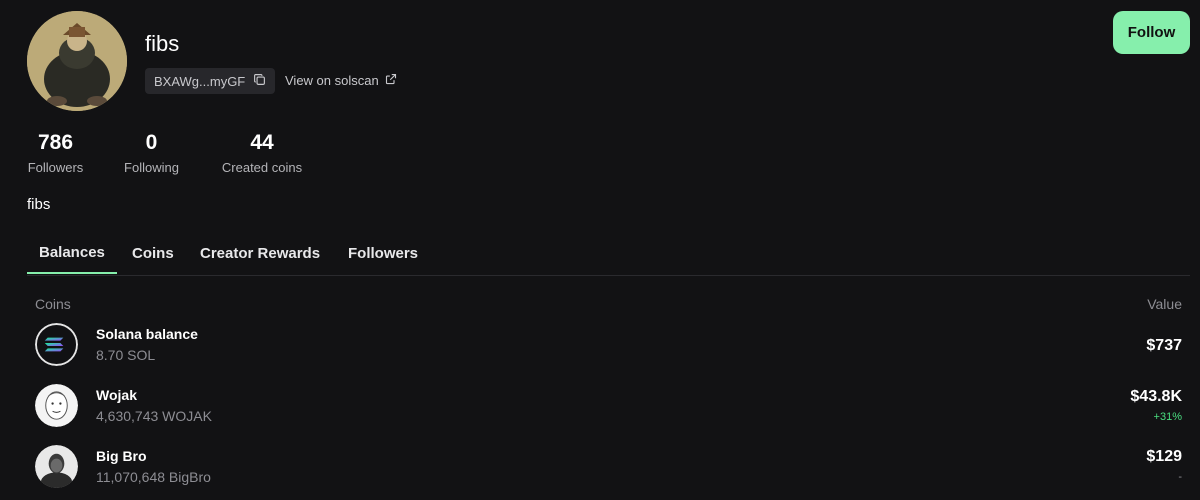 This screenshot has height=500, width=1200. I want to click on stat-following-value: 0, so click(151, 142).